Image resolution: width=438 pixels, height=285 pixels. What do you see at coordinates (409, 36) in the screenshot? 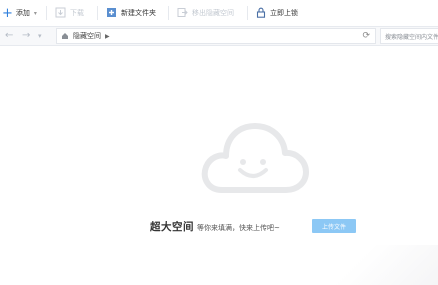
I see `search-input: 搜索隐藏空间内文件` at bounding box center [409, 36].